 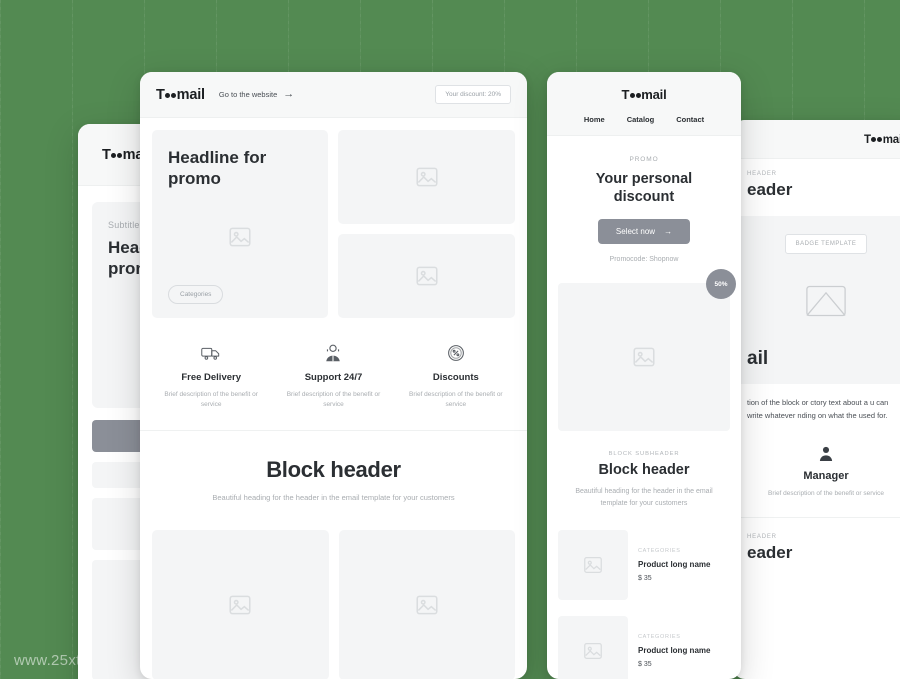 I want to click on right-image-placeholder, so click(x=823, y=301).